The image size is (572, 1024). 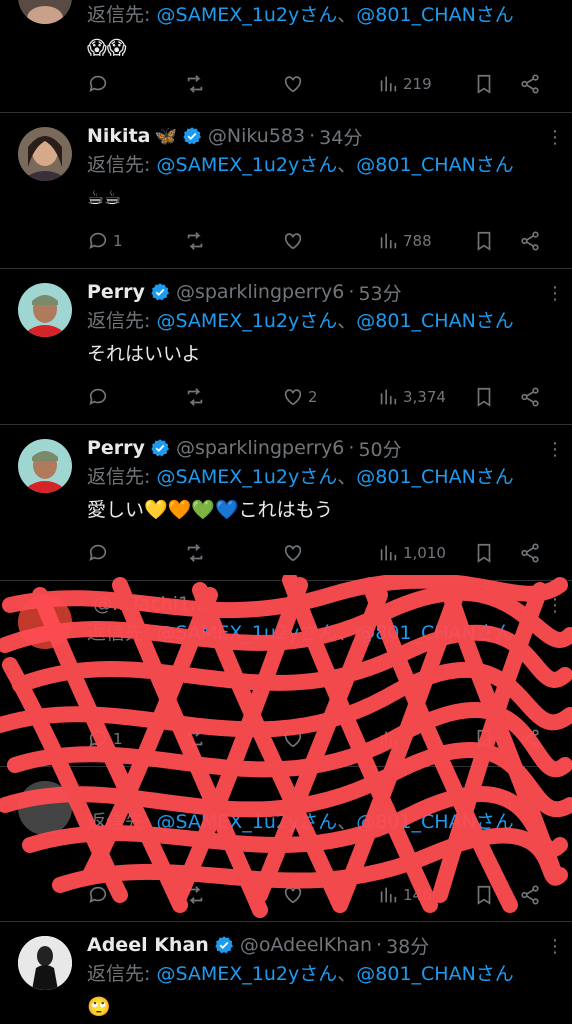 I want to click on verified-badge-icon, so click(x=160, y=448).